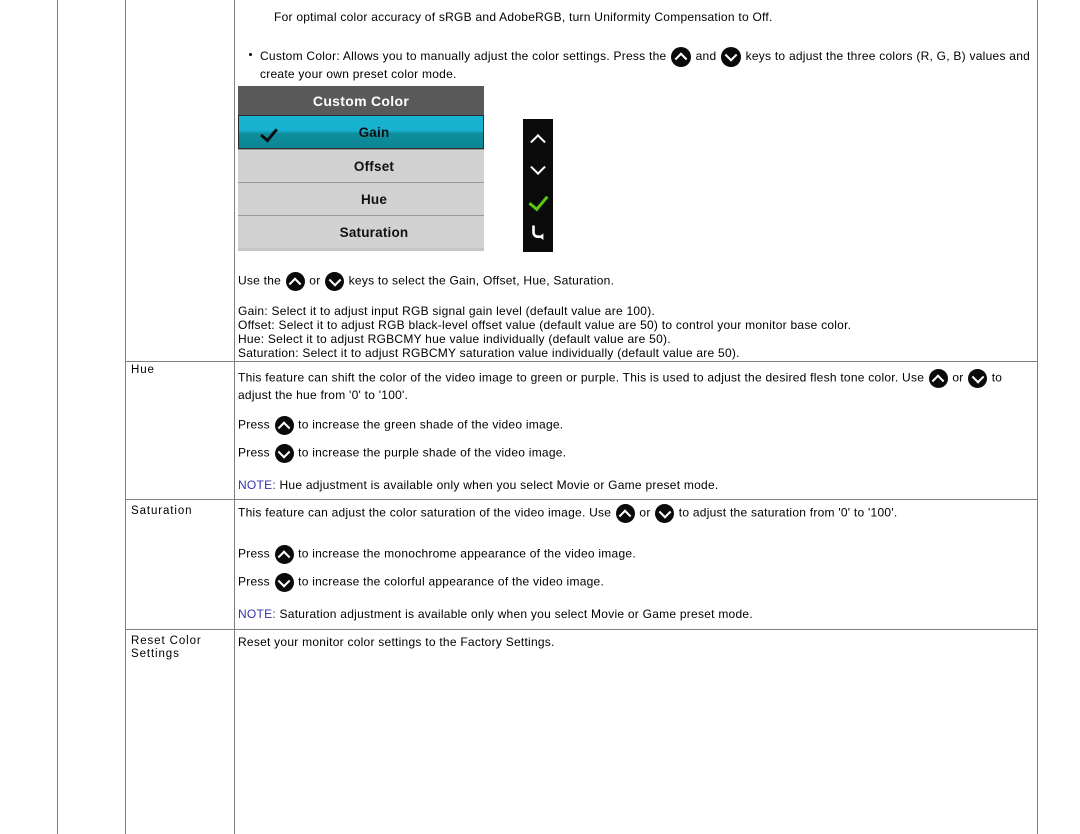 The image size is (1080, 834). Describe the element at coordinates (374, 199) in the screenshot. I see `osd-item-label: Hue` at that location.